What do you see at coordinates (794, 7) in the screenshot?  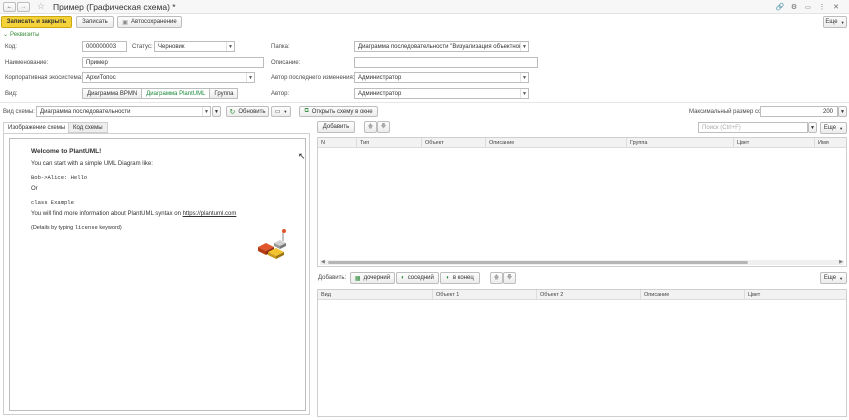 I see `settings-icon: ⚙` at bounding box center [794, 7].